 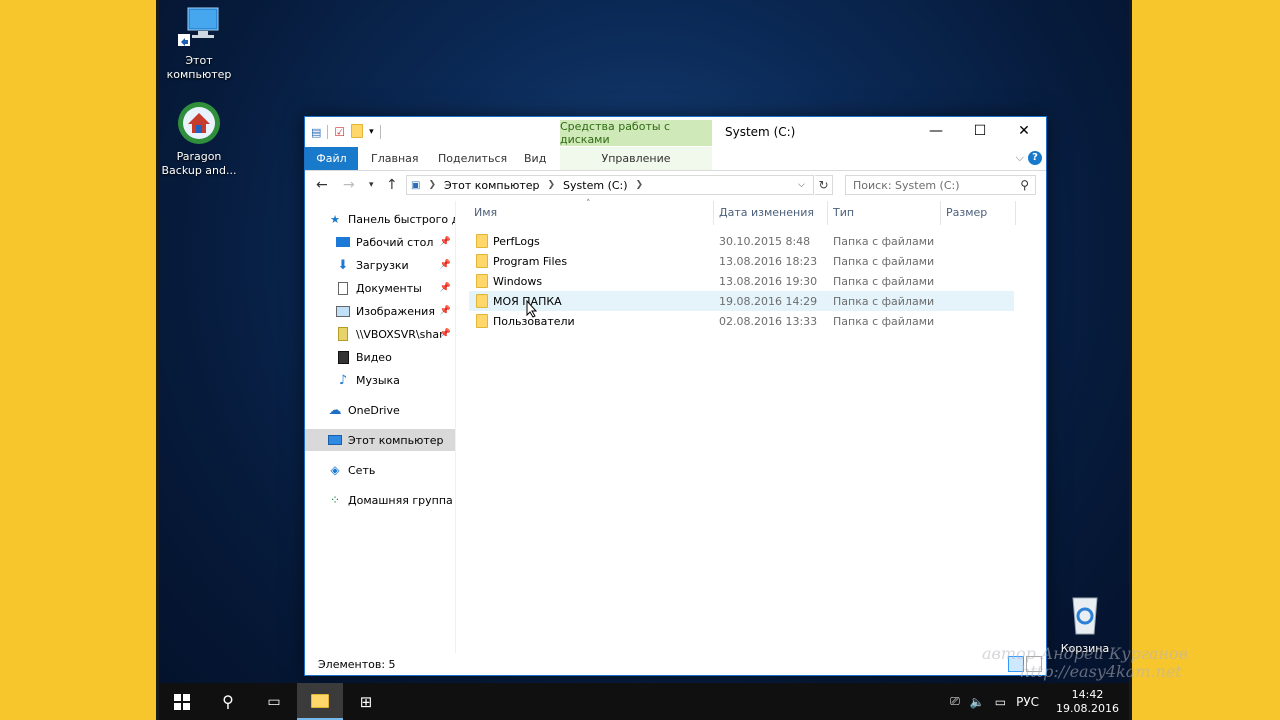 I want to click on properties-icon: ▤, so click(x=316, y=132).